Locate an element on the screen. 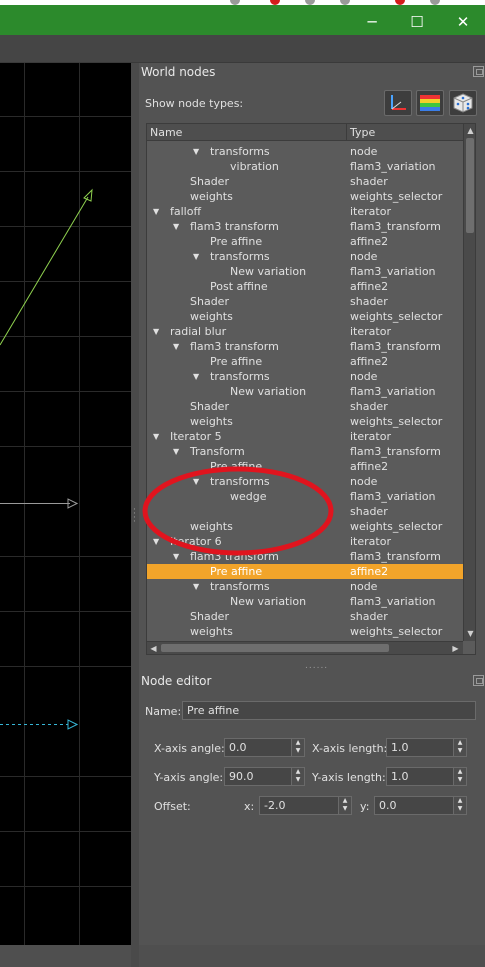  y-axis-angle-value: 90.0 is located at coordinates (258, 776).